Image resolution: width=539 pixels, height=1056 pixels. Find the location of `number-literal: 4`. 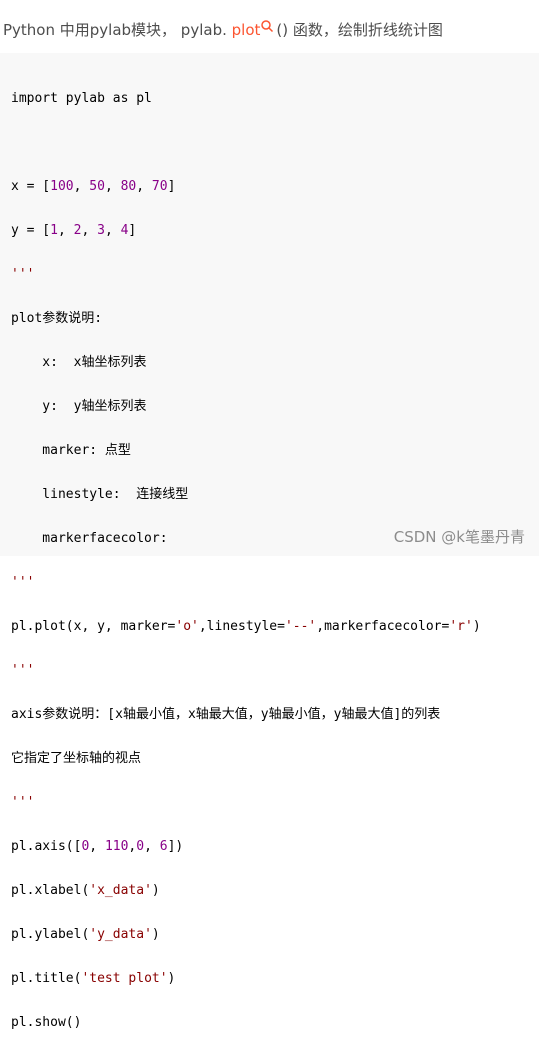

number-literal: 4 is located at coordinates (124, 230).